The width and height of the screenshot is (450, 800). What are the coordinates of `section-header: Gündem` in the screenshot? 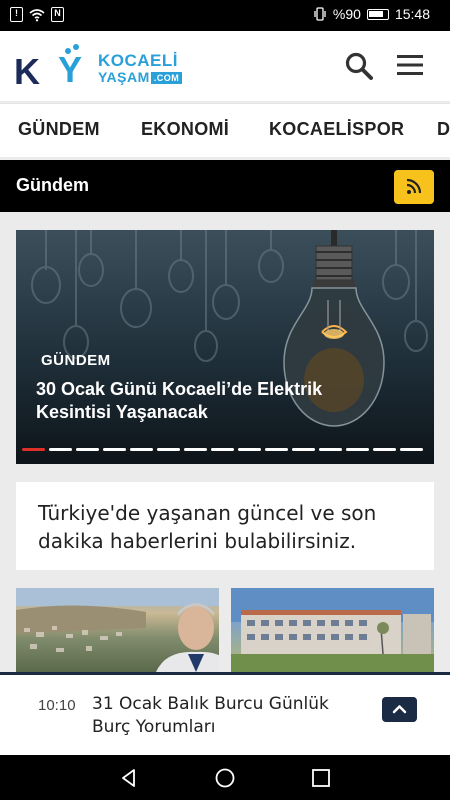 It's located at (225, 186).